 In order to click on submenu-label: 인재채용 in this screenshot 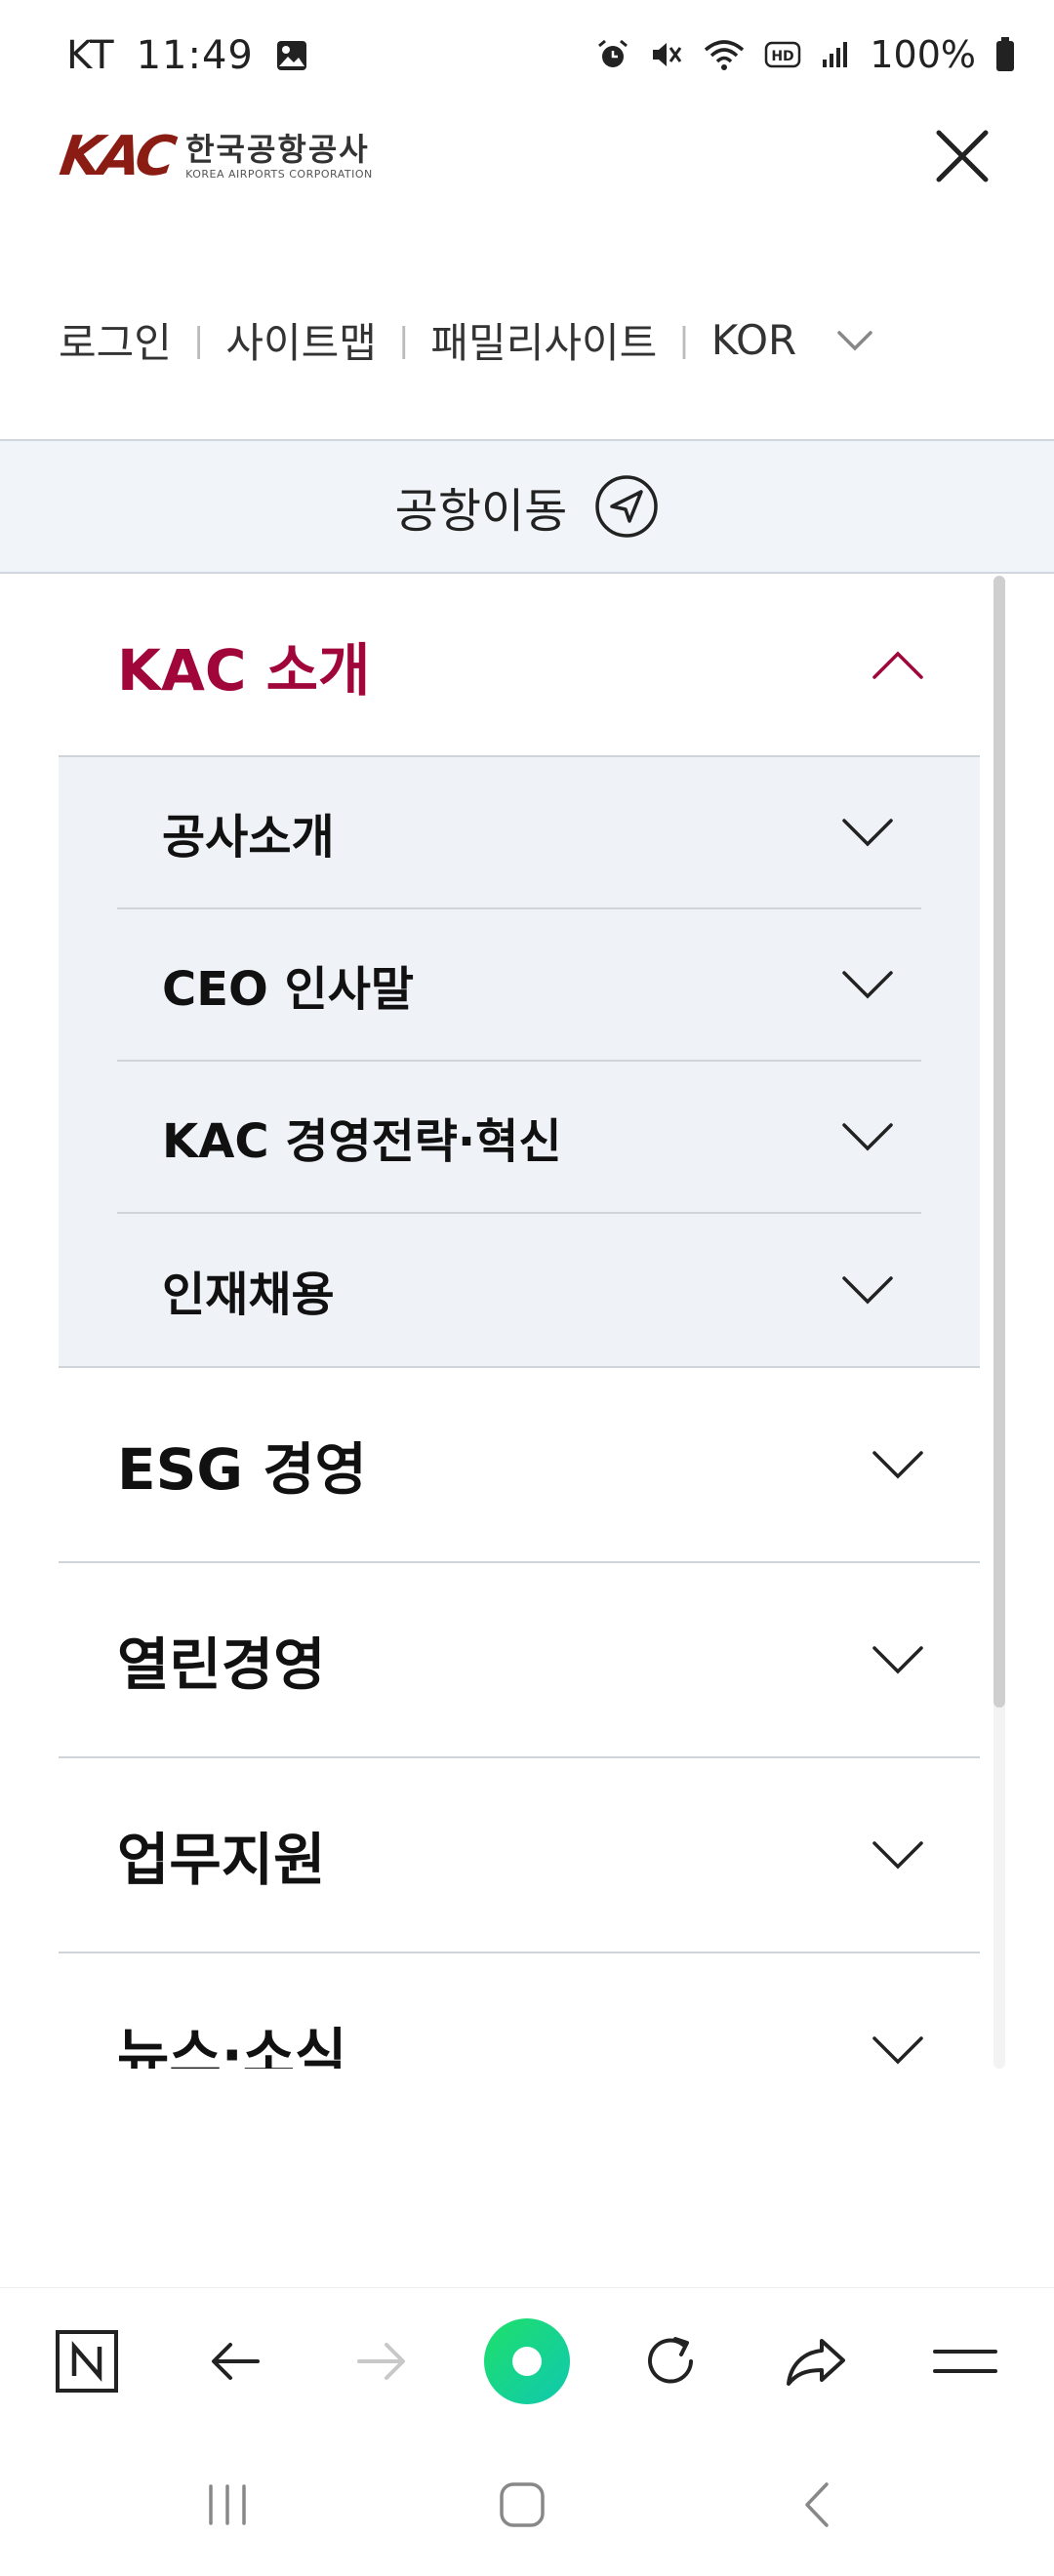, I will do `click(248, 1295)`.